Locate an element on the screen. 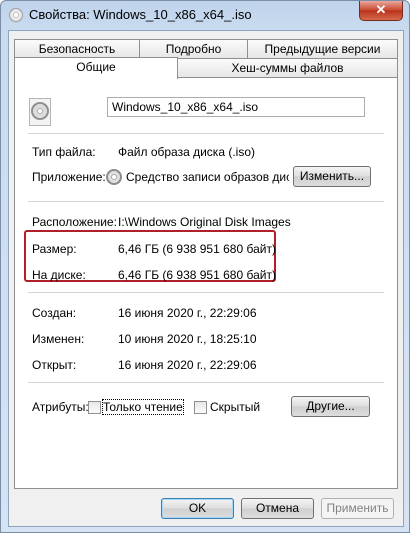  application-value: Средство записи образов диско is located at coordinates (207, 177).